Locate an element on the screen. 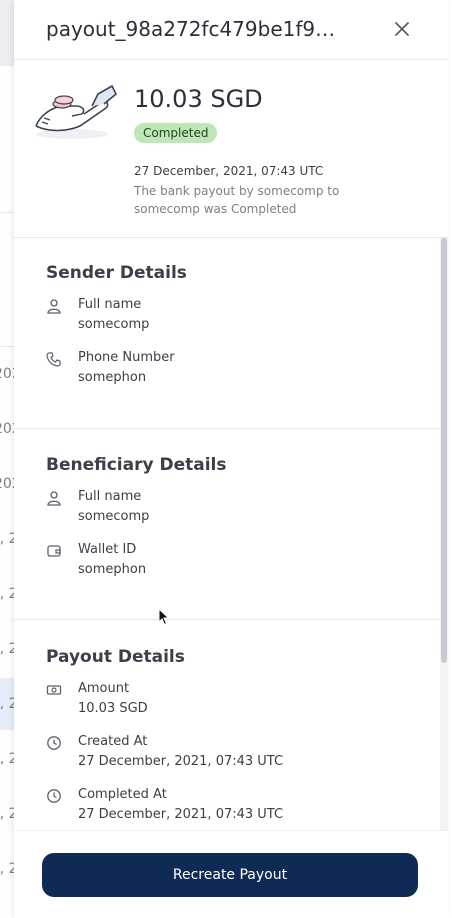 Image resolution: width=452 pixels, height=918 pixels. cash-icon is located at coordinates (54, 690).